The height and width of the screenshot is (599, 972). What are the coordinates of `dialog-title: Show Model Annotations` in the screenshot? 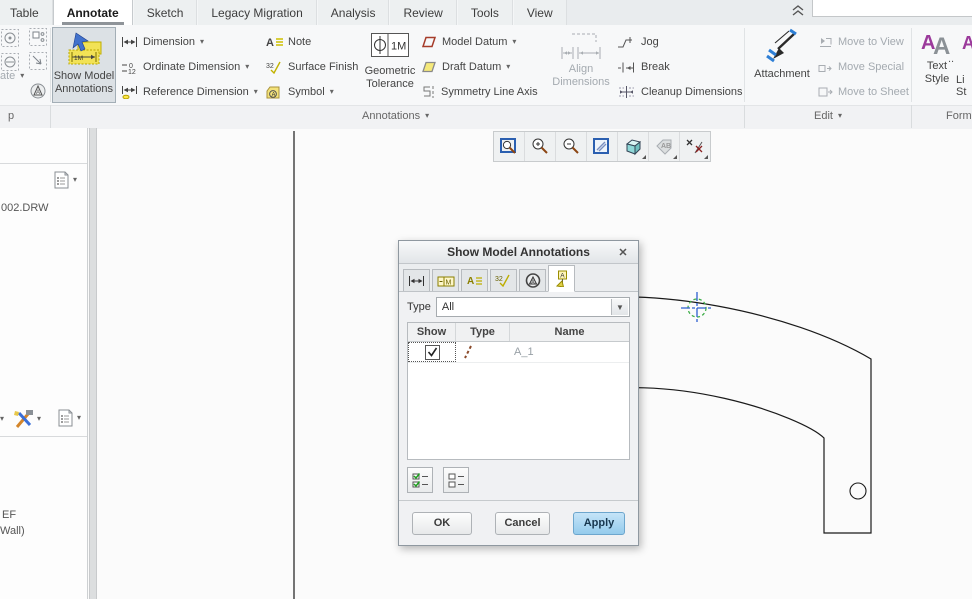 It's located at (518, 252).